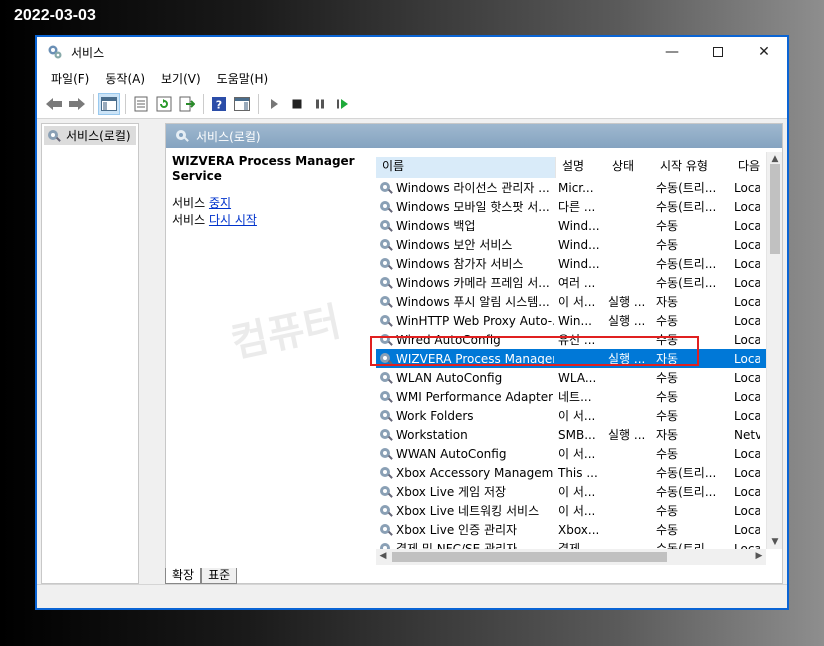 The image size is (824, 646). What do you see at coordinates (219, 576) in the screenshot?
I see `tab-standard: 표준` at bounding box center [219, 576].